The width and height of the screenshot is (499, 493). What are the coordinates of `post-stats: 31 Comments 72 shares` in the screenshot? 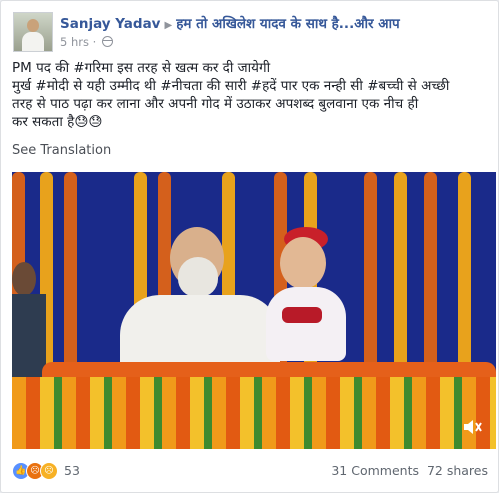 It's located at (409, 470).